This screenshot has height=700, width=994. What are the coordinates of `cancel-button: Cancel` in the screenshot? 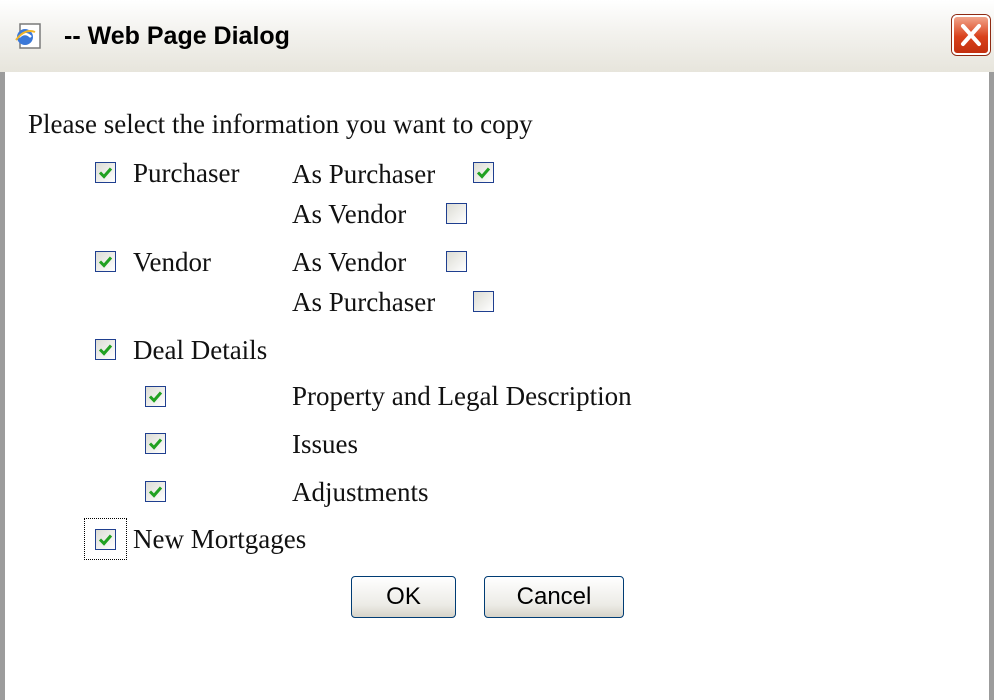 It's located at (554, 597).